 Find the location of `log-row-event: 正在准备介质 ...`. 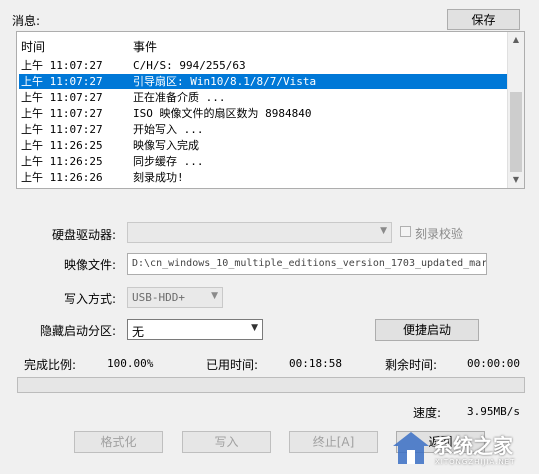

log-row-event: 正在准备介质 ... is located at coordinates (179, 97).